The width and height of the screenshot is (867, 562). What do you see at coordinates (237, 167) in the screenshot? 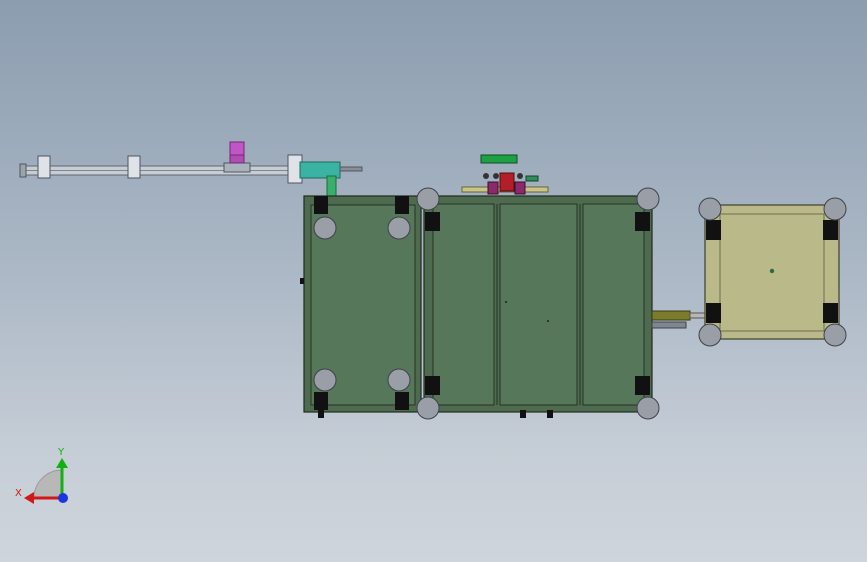
I see `rail-slider` at bounding box center [237, 167].